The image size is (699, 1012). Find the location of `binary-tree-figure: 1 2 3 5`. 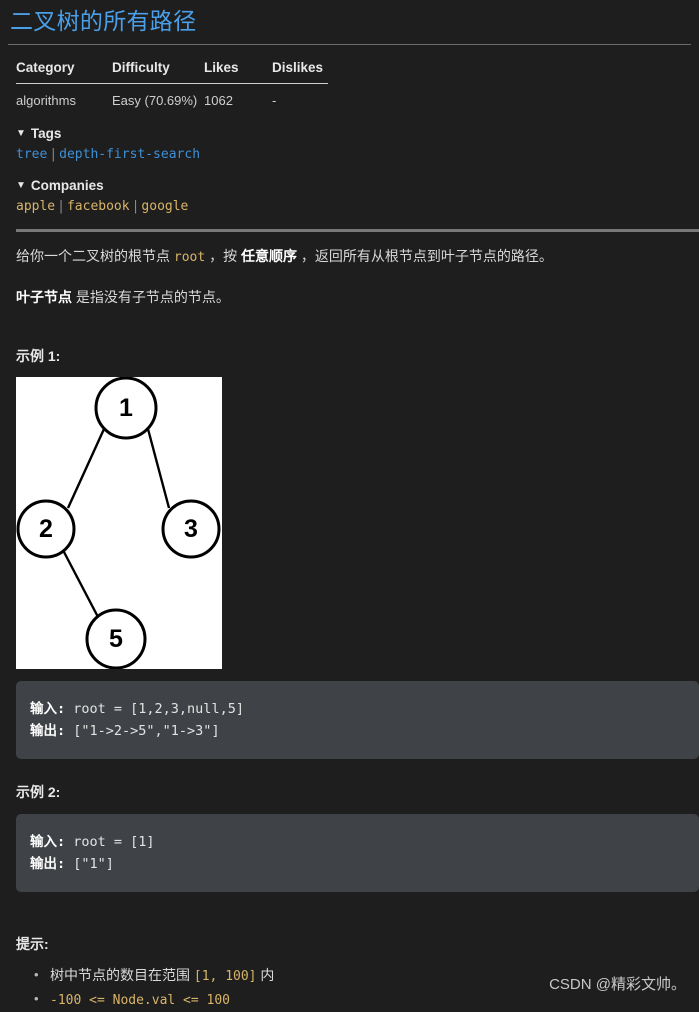

binary-tree-figure: 1 2 3 5 is located at coordinates (119, 523).